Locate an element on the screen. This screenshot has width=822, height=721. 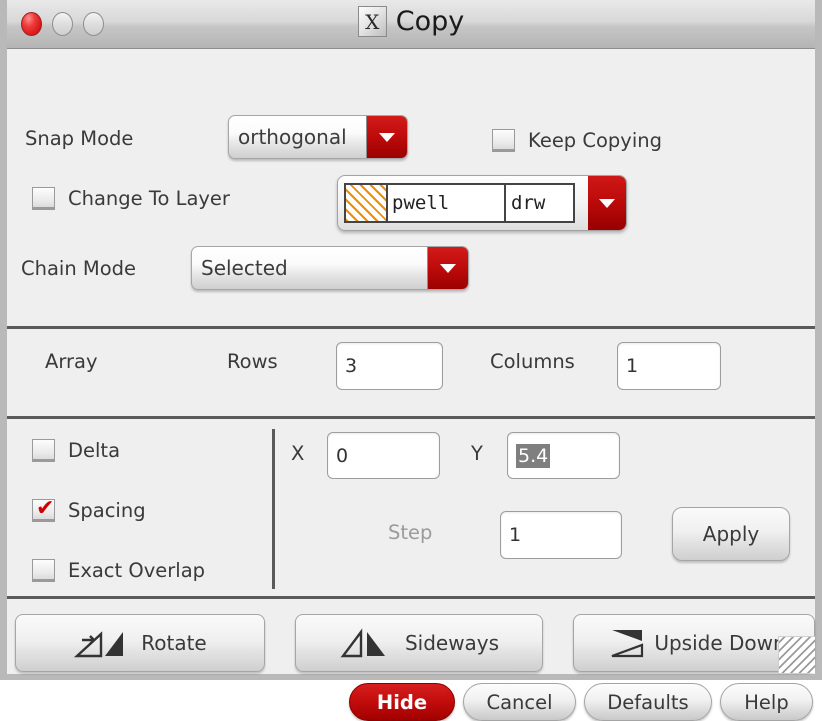
delta-checkbox: Delta is located at coordinates (76, 450).